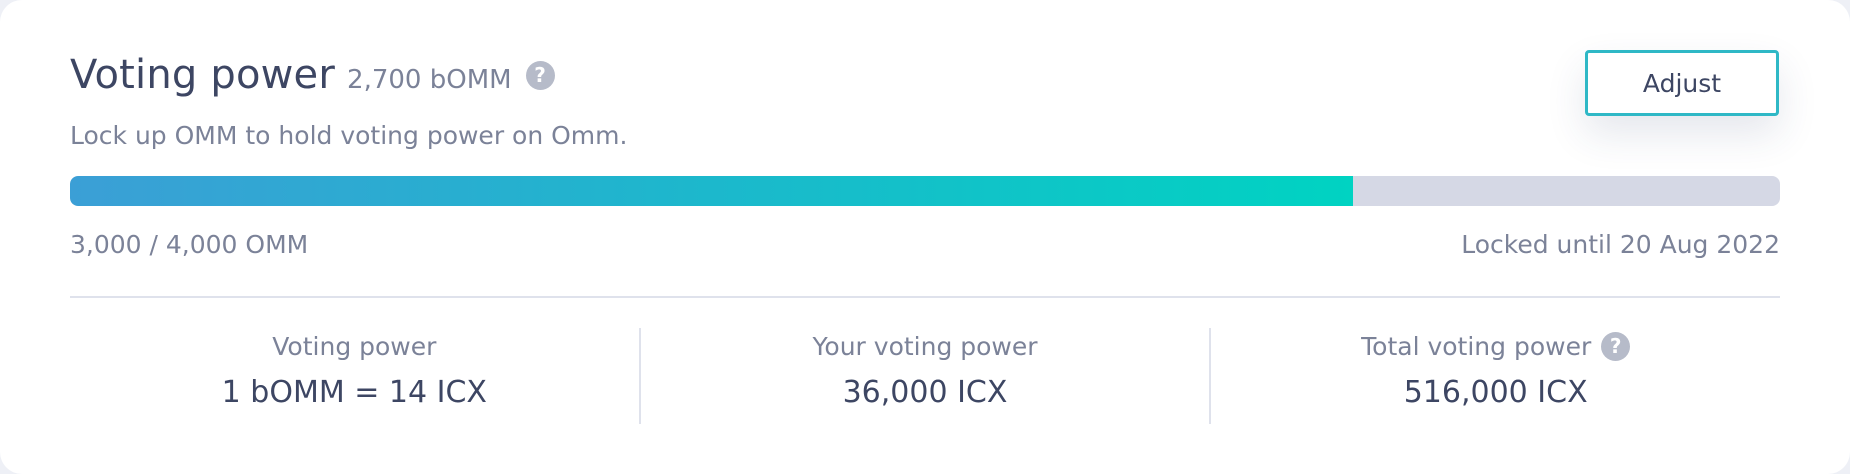 Image resolution: width=1850 pixels, height=474 pixels. I want to click on stat-your-voting-power: Your voting power 36,000 ICX, so click(924, 376).